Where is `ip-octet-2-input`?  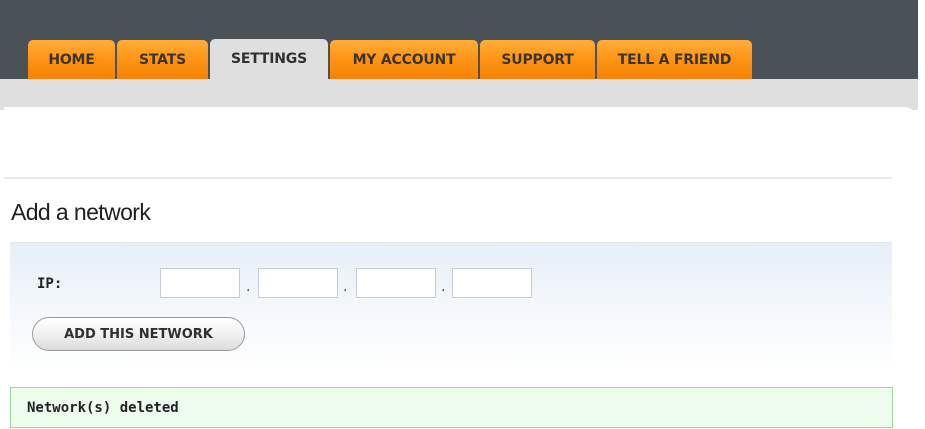
ip-octet-2-input is located at coordinates (298, 283).